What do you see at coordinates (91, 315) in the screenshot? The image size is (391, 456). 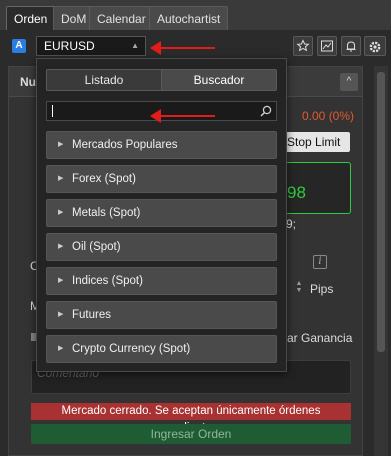 I see `category-label: Futures` at bounding box center [91, 315].